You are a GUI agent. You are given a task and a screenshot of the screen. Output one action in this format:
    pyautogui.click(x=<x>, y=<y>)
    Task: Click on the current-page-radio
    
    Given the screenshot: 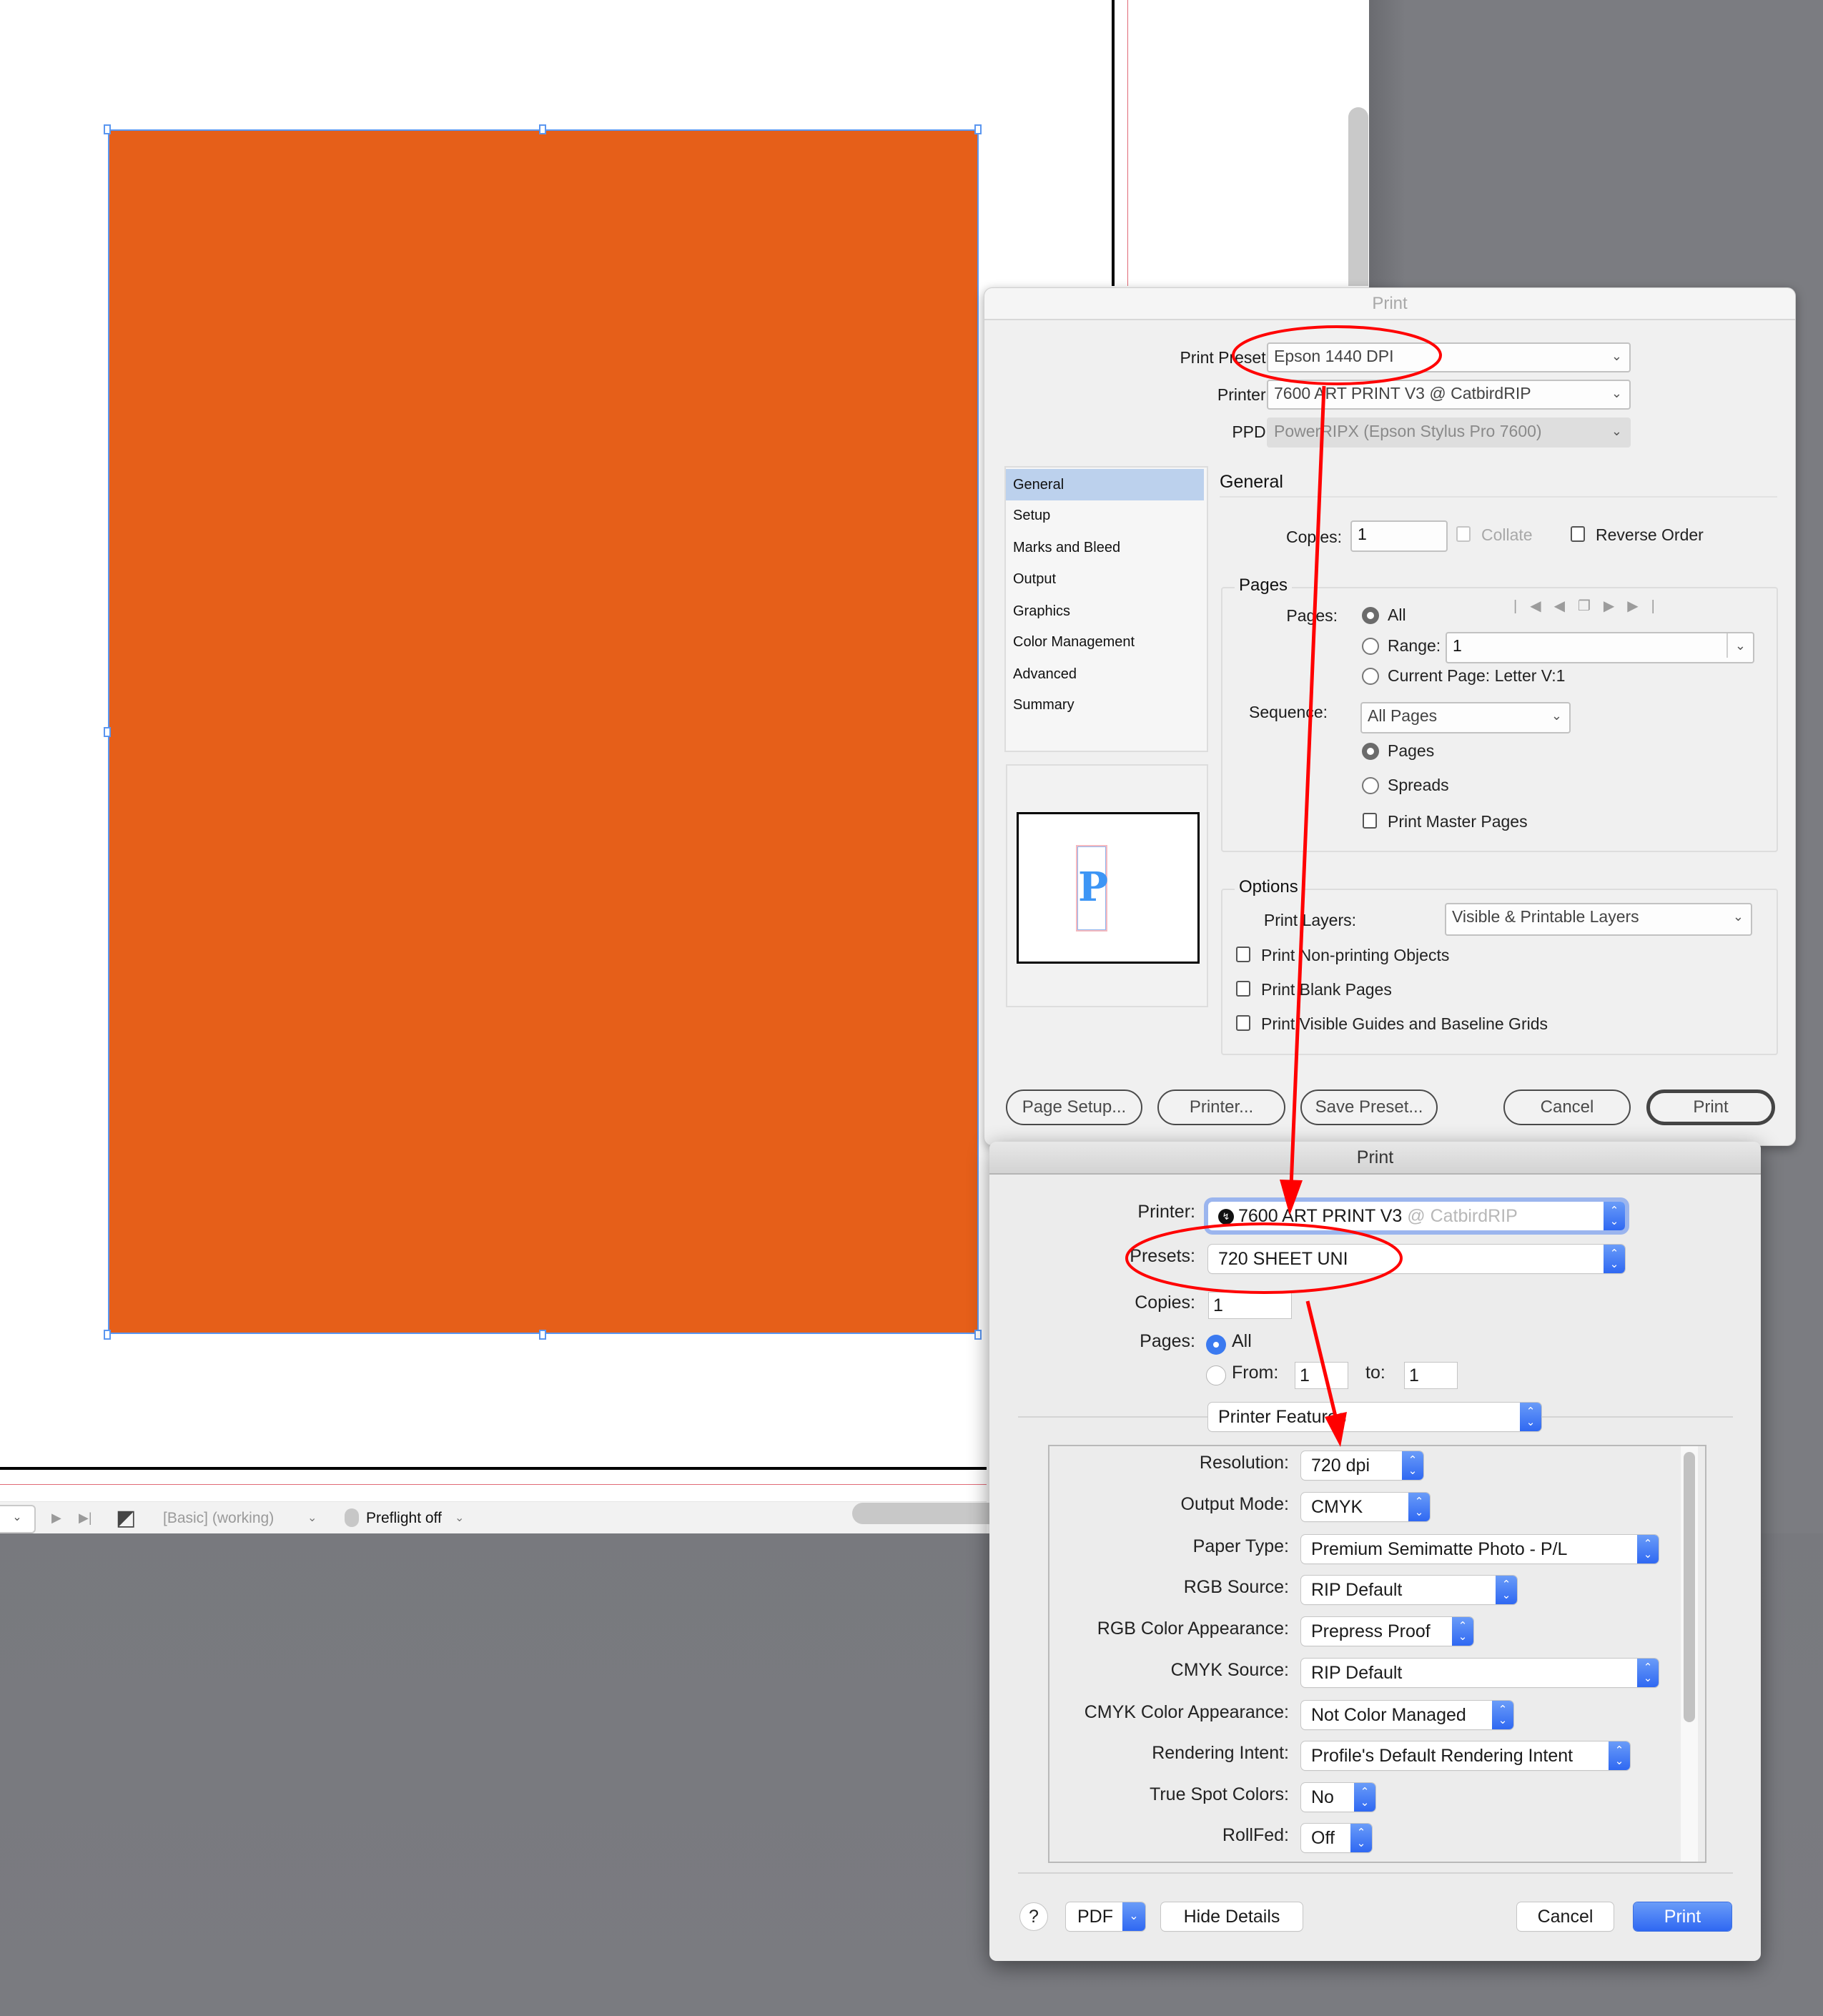 What is the action you would take?
    pyautogui.click(x=1370, y=676)
    